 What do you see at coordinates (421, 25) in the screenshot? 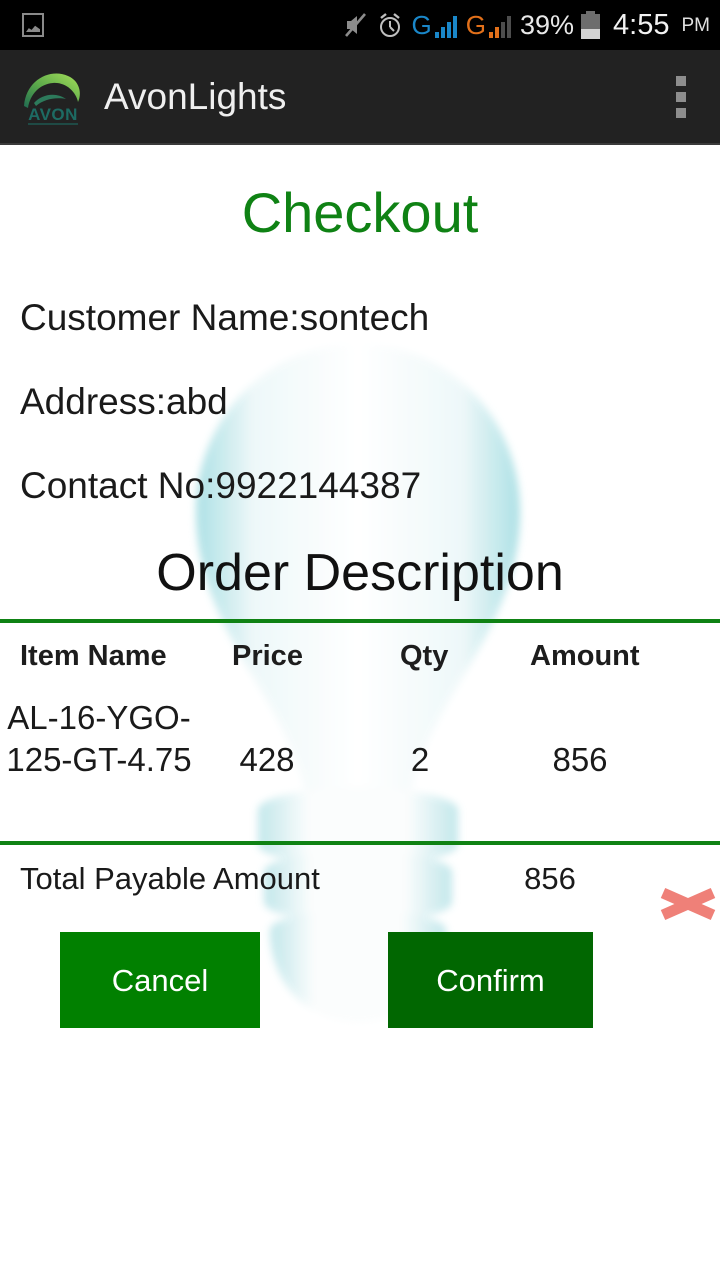
I see `sim1-network-label: G` at bounding box center [421, 25].